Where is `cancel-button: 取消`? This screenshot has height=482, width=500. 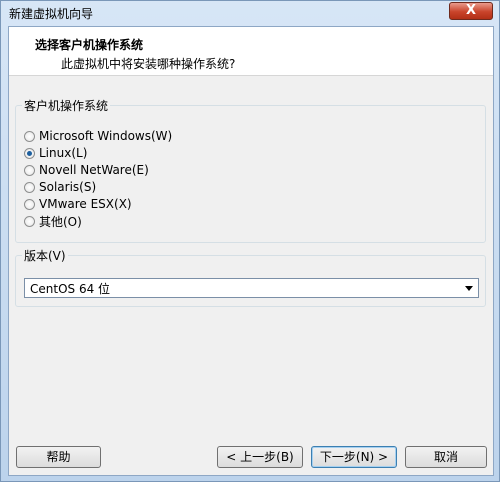 cancel-button: 取消 is located at coordinates (446, 457).